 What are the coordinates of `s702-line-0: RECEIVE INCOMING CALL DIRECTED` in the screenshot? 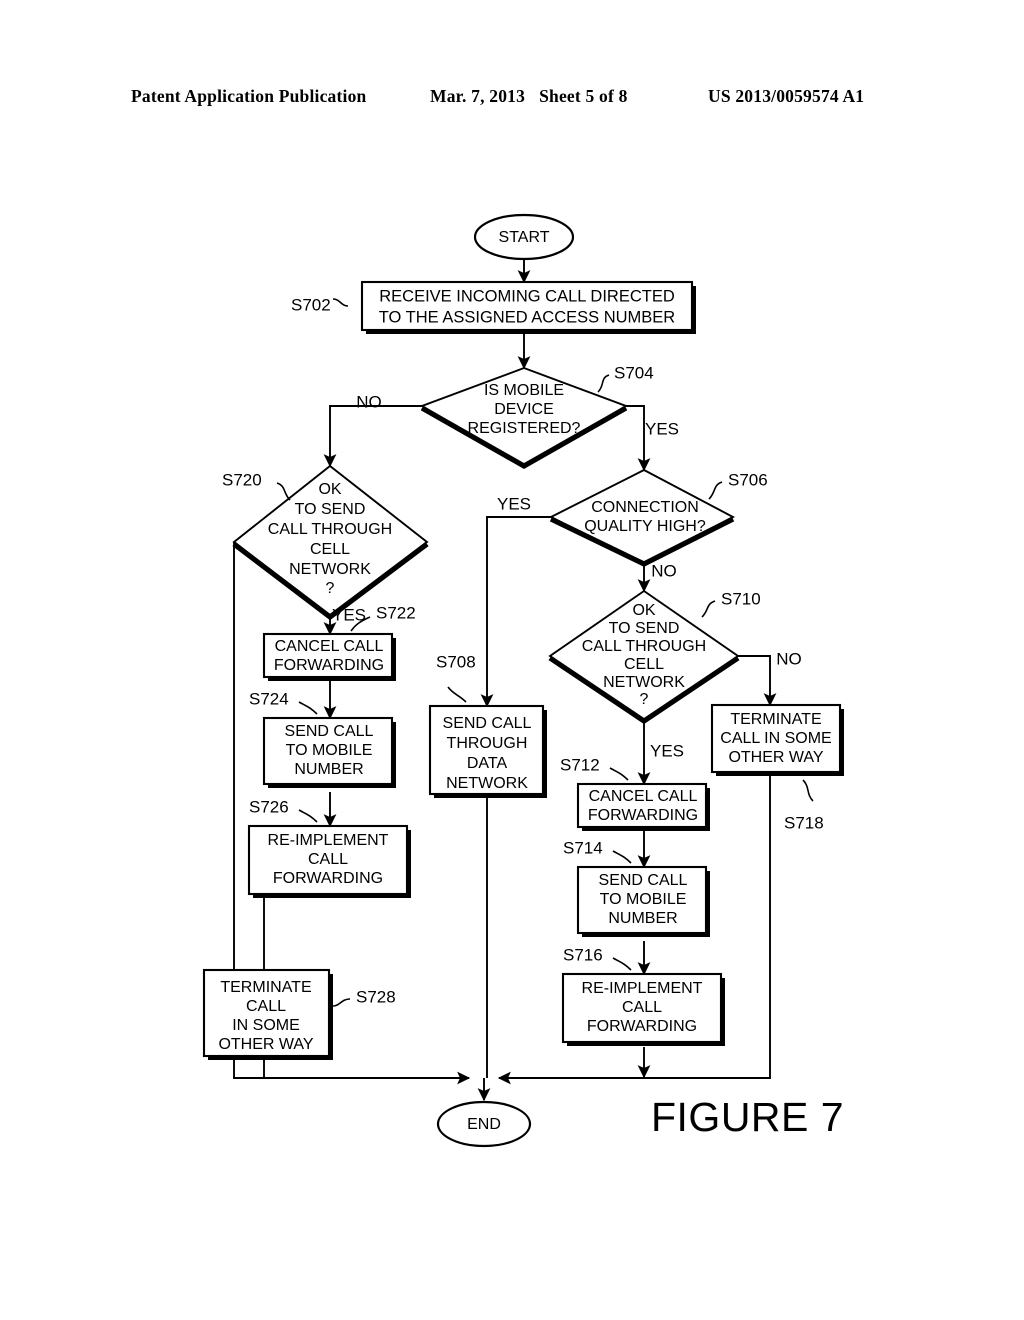 It's located at (527, 296).